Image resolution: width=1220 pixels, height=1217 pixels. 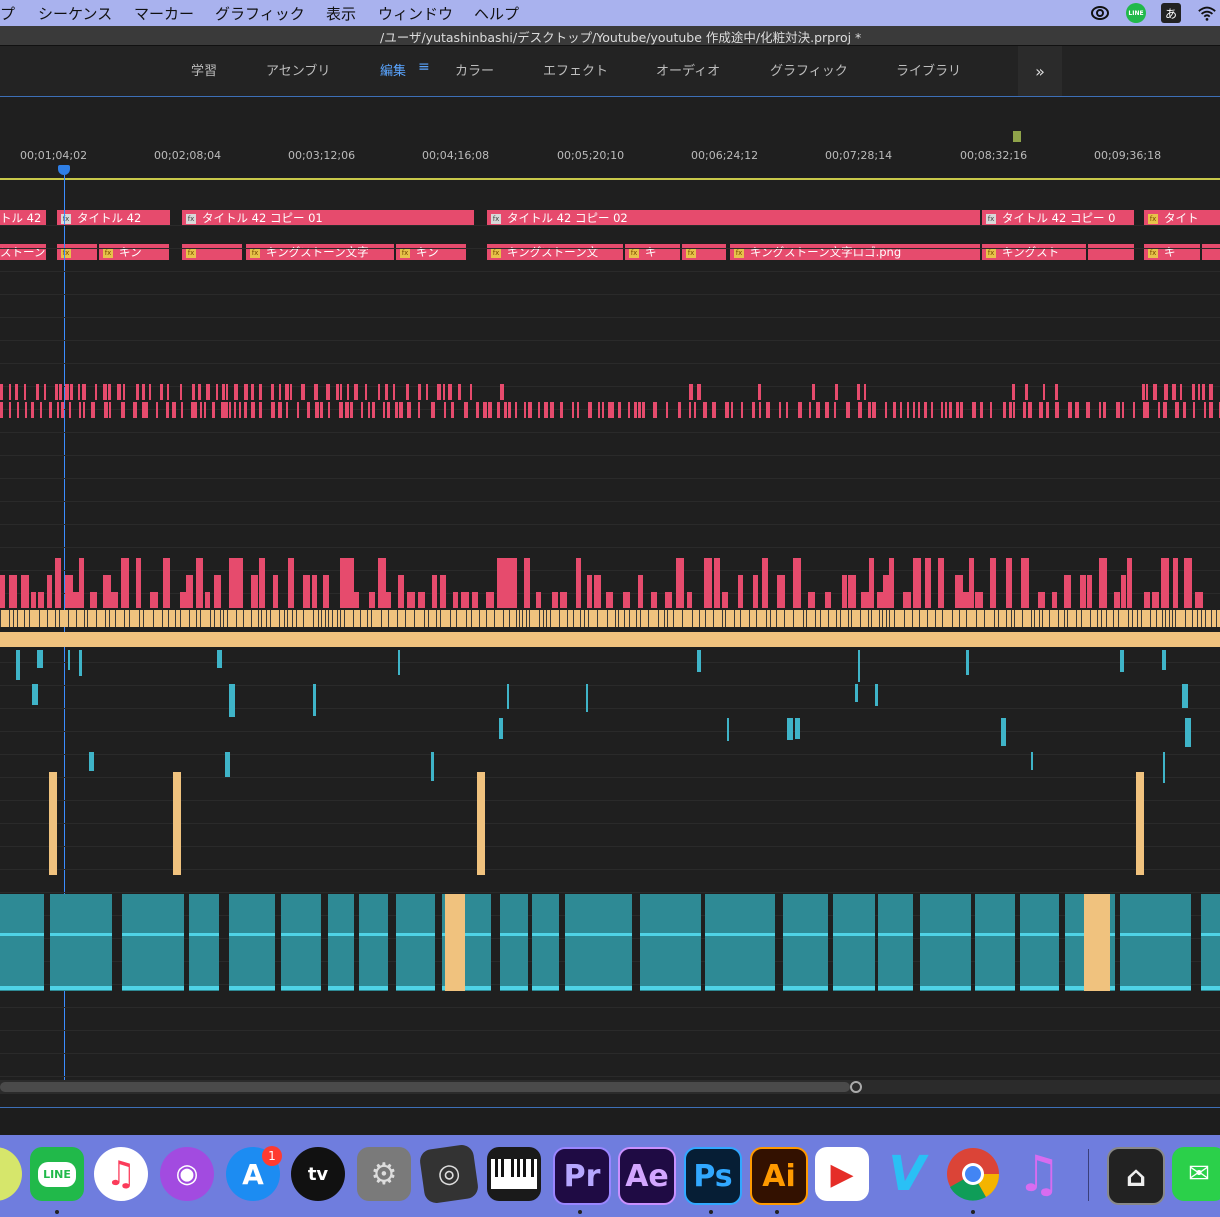 What do you see at coordinates (1211, 252) in the screenshot?
I see `graphic-clip` at bounding box center [1211, 252].